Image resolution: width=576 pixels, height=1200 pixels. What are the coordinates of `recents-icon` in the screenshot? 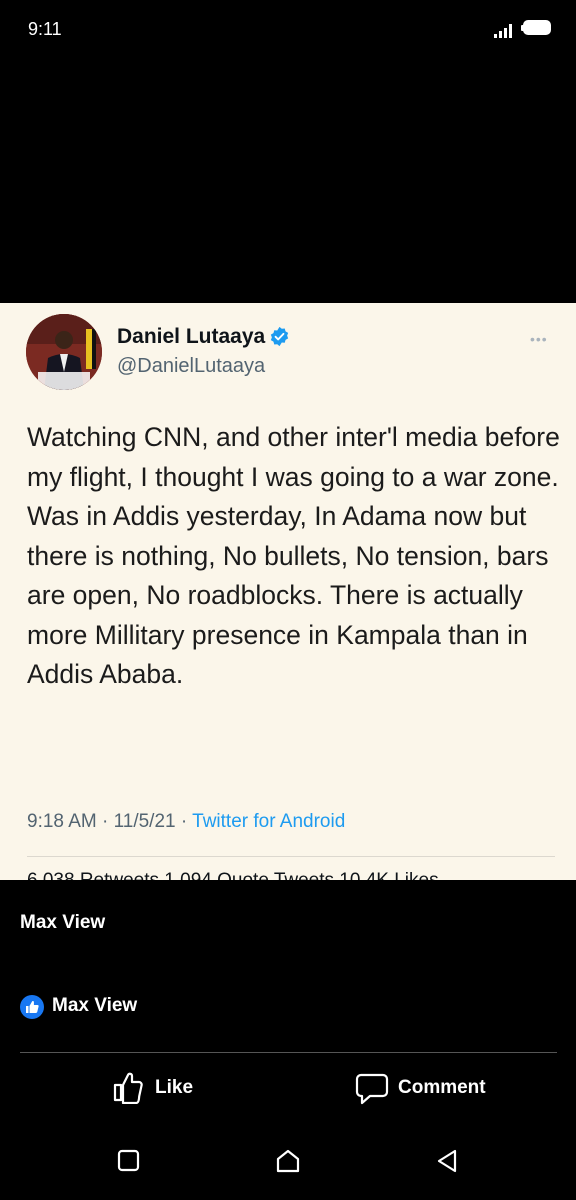 It's located at (129, 1161).